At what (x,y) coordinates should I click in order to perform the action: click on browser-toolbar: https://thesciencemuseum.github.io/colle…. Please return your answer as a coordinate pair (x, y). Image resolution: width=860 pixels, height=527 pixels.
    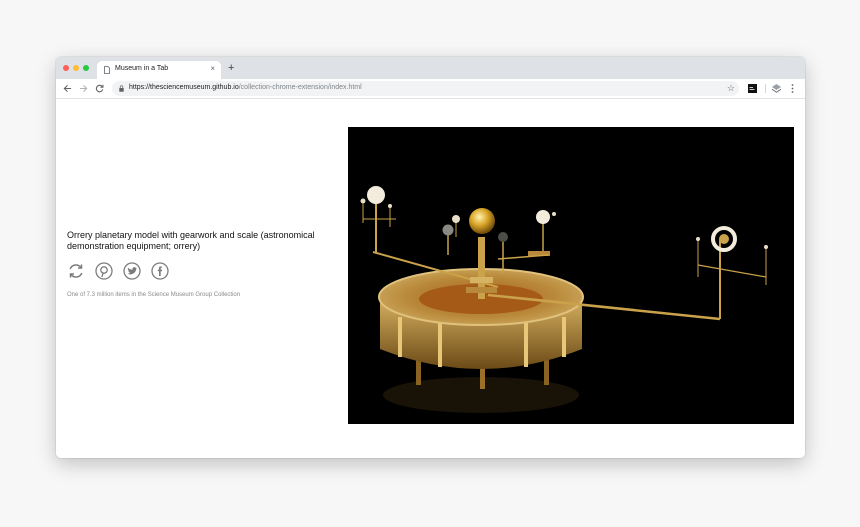
    Looking at the image, I should click on (430, 89).